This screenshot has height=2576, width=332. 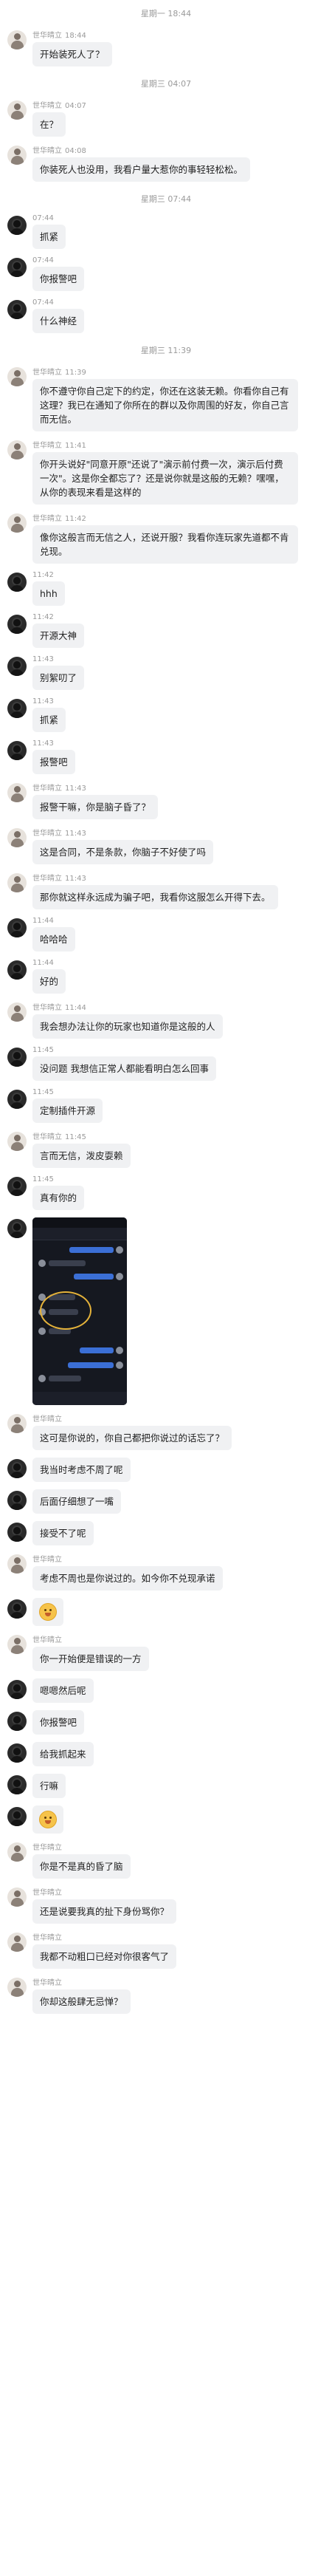 I want to click on message-body, so click(x=79, y=1311).